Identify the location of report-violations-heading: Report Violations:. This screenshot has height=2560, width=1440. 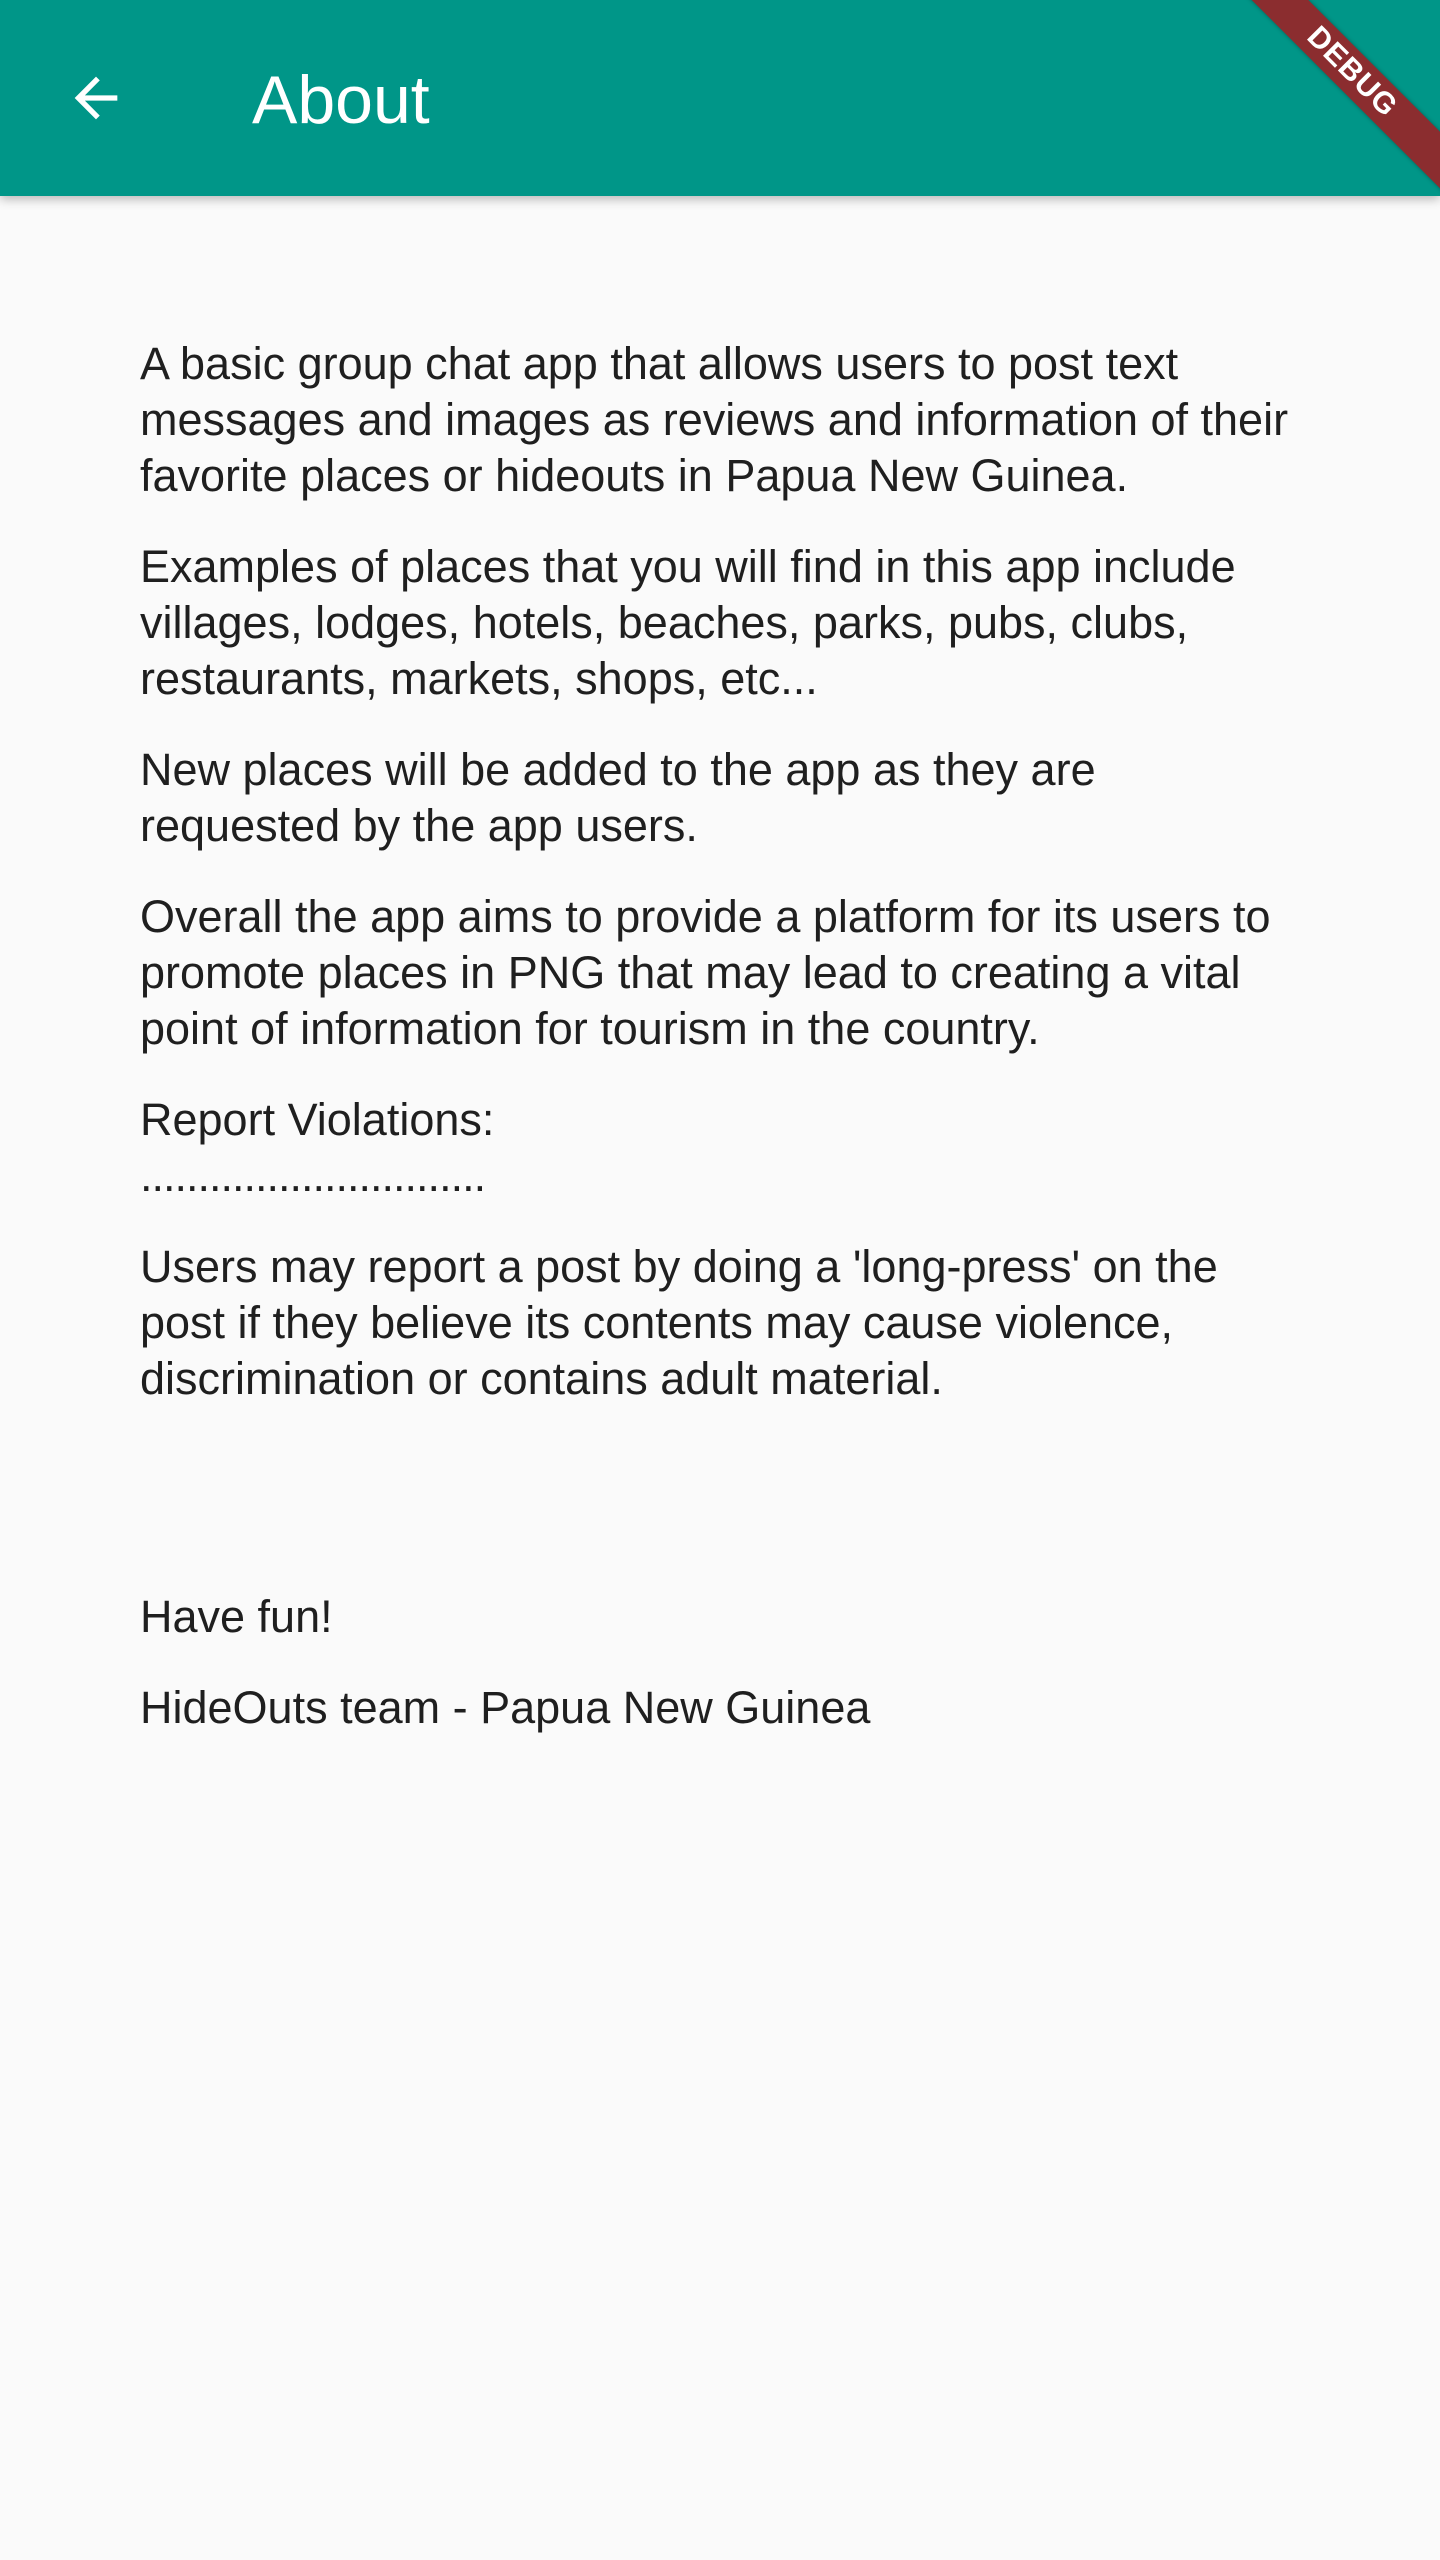
(317, 1119).